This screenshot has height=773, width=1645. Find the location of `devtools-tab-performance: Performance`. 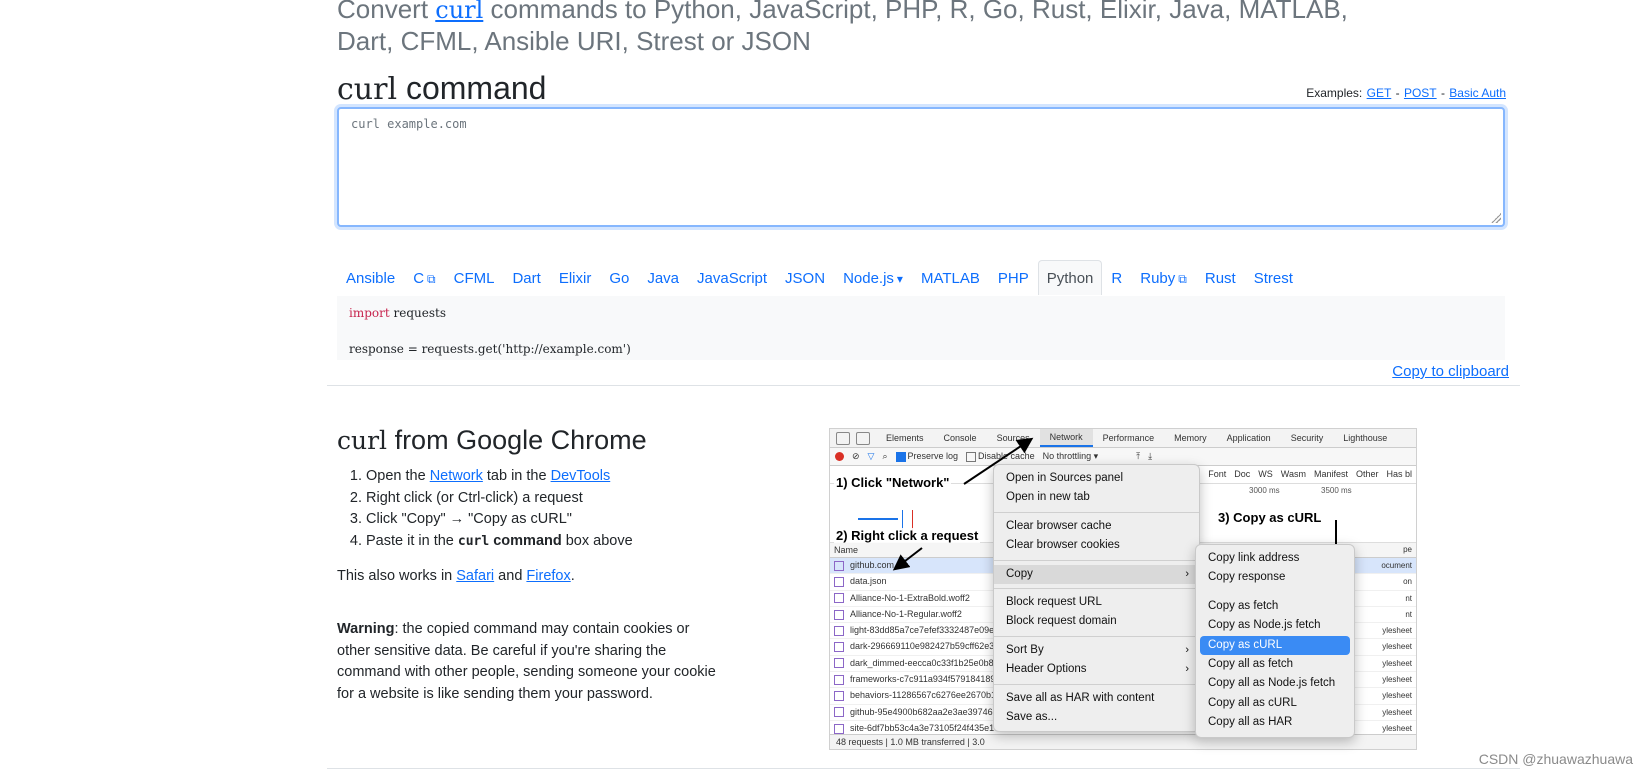

devtools-tab-performance: Performance is located at coordinates (1128, 438).